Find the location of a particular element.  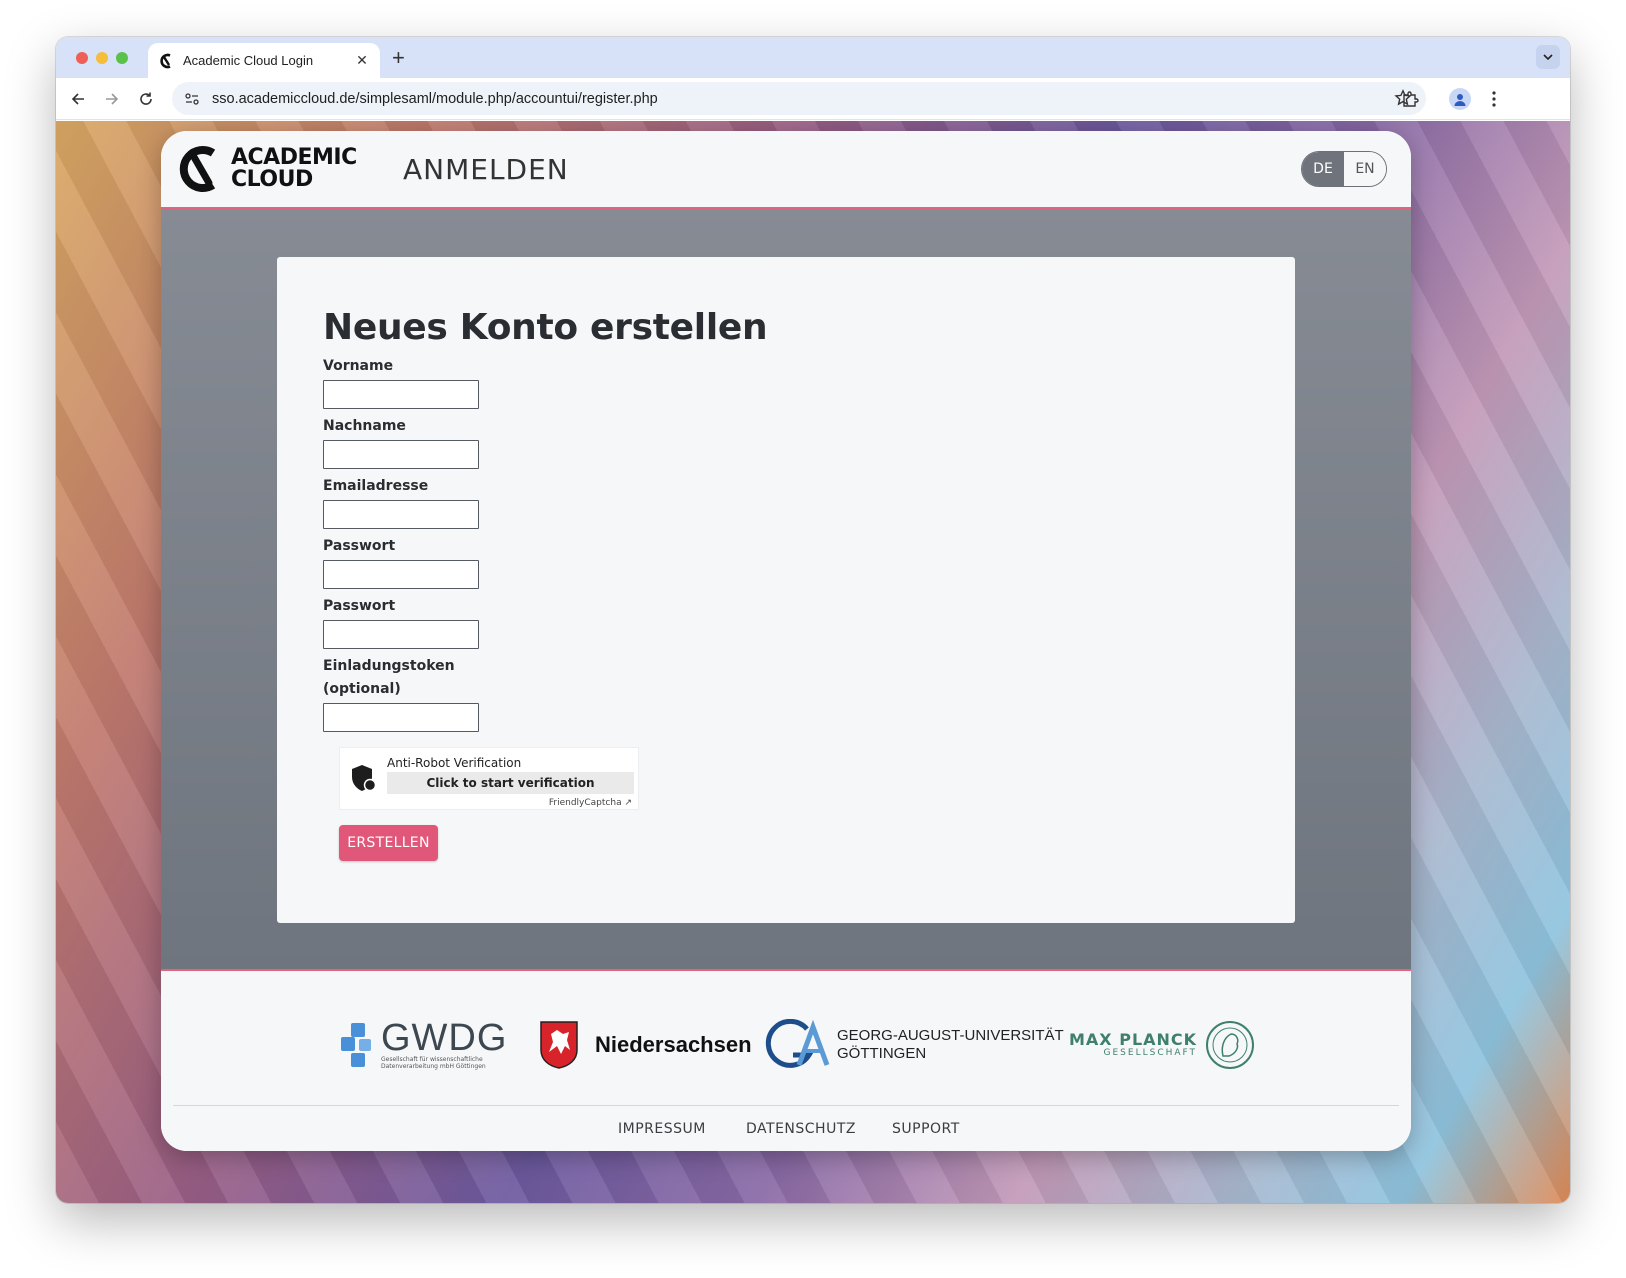

academic-cloud-logo-icon is located at coordinates (197, 169).